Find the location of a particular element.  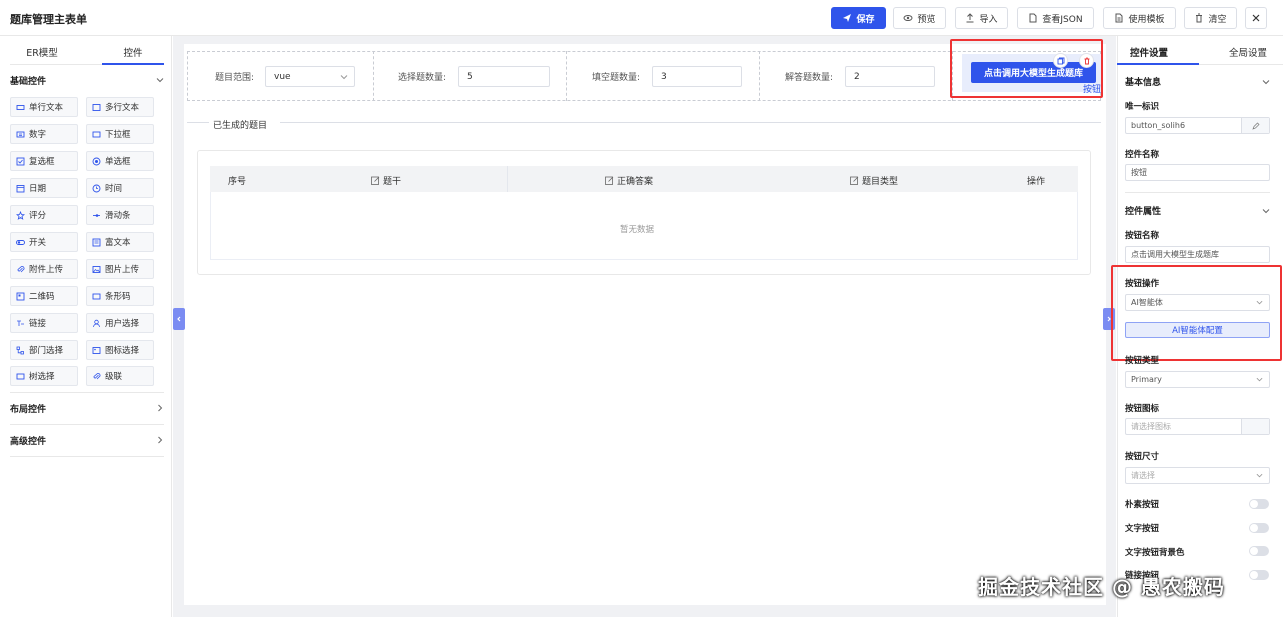

column-header-type: 题目类型 is located at coordinates (874, 180).